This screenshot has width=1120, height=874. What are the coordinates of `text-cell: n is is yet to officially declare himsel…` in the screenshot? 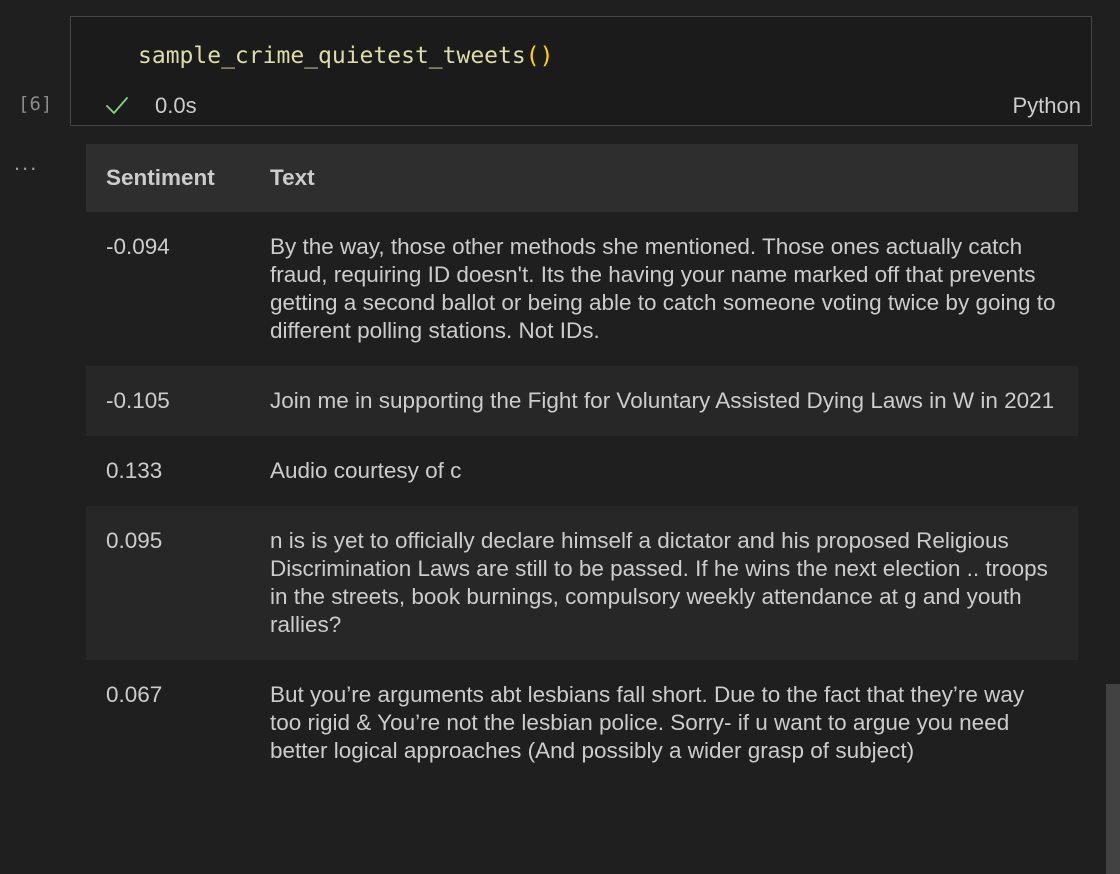 It's located at (664, 583).